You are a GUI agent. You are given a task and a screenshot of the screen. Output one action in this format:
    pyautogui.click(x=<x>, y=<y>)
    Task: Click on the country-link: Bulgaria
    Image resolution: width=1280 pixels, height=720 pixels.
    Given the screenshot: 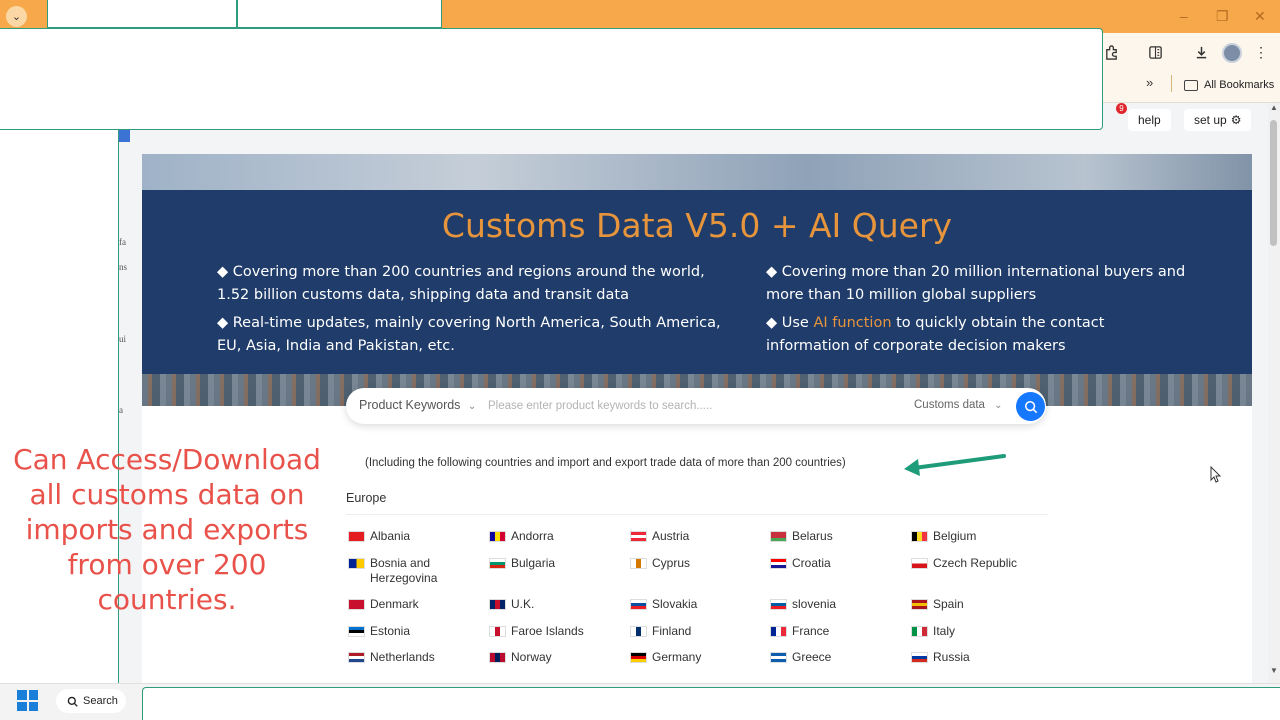 What is the action you would take?
    pyautogui.click(x=556, y=563)
    